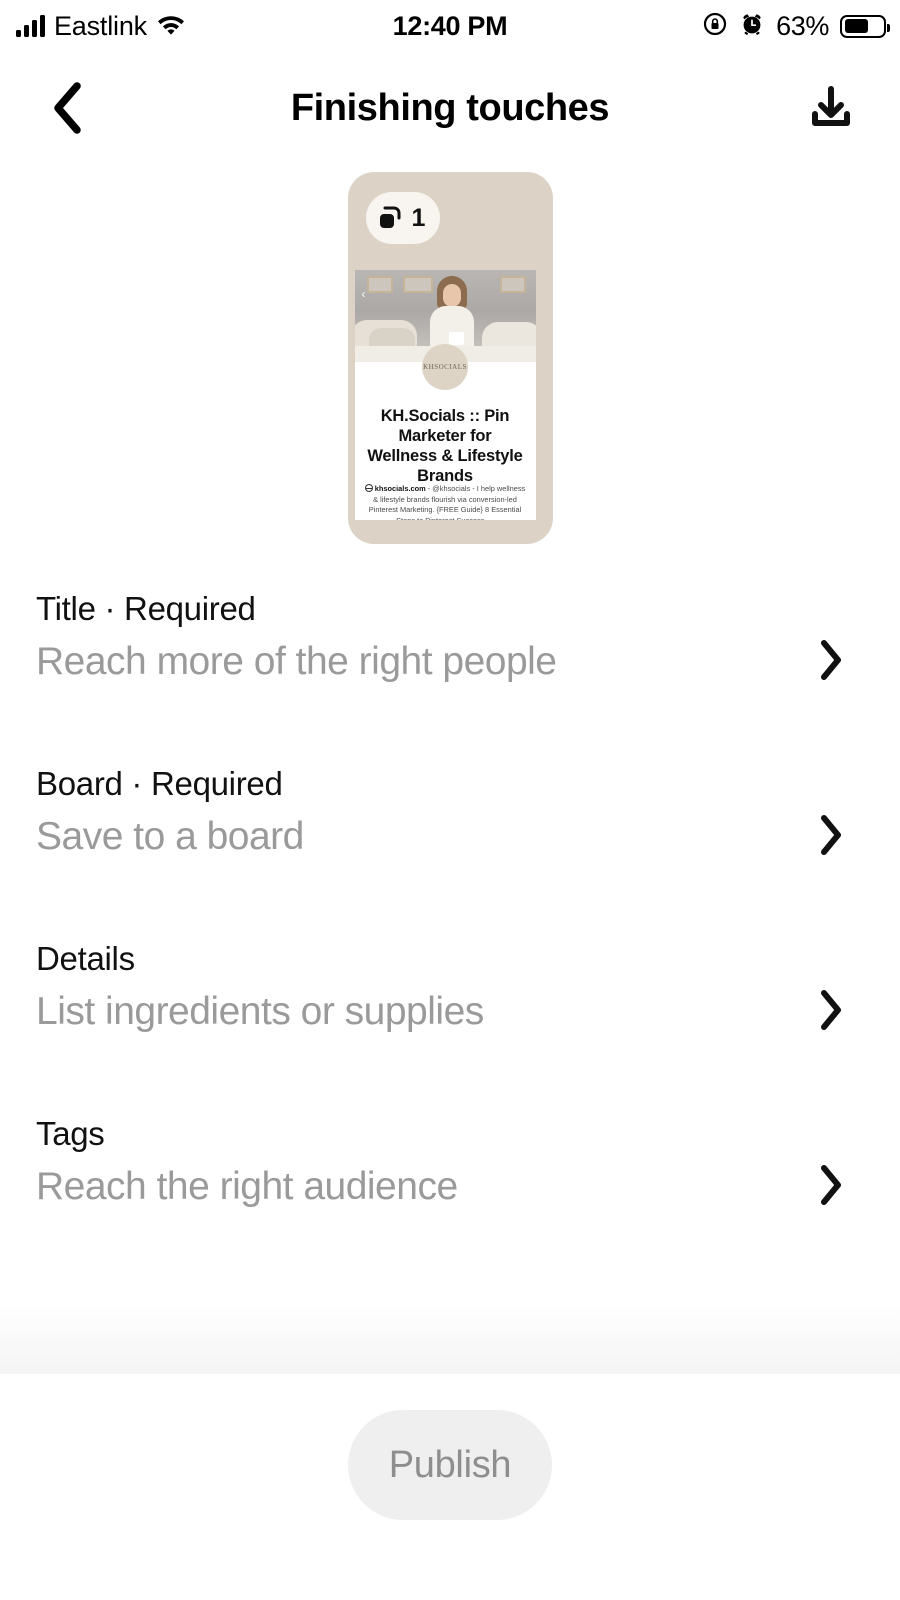  What do you see at coordinates (159, 783) in the screenshot?
I see `field-label: Board · Required` at bounding box center [159, 783].